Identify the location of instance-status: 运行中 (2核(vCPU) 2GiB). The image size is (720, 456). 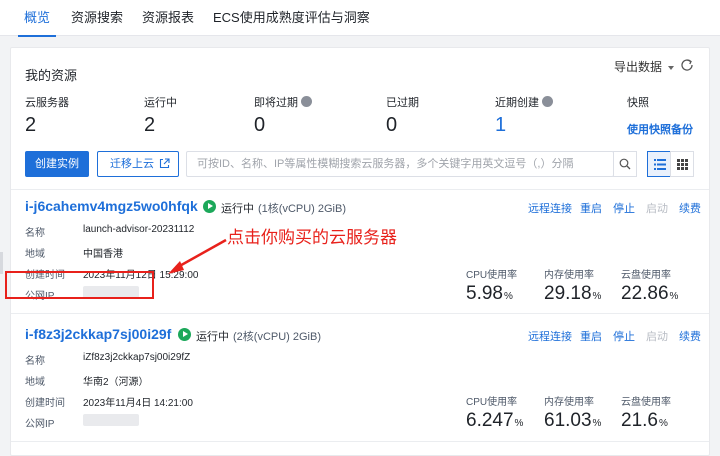
(258, 336).